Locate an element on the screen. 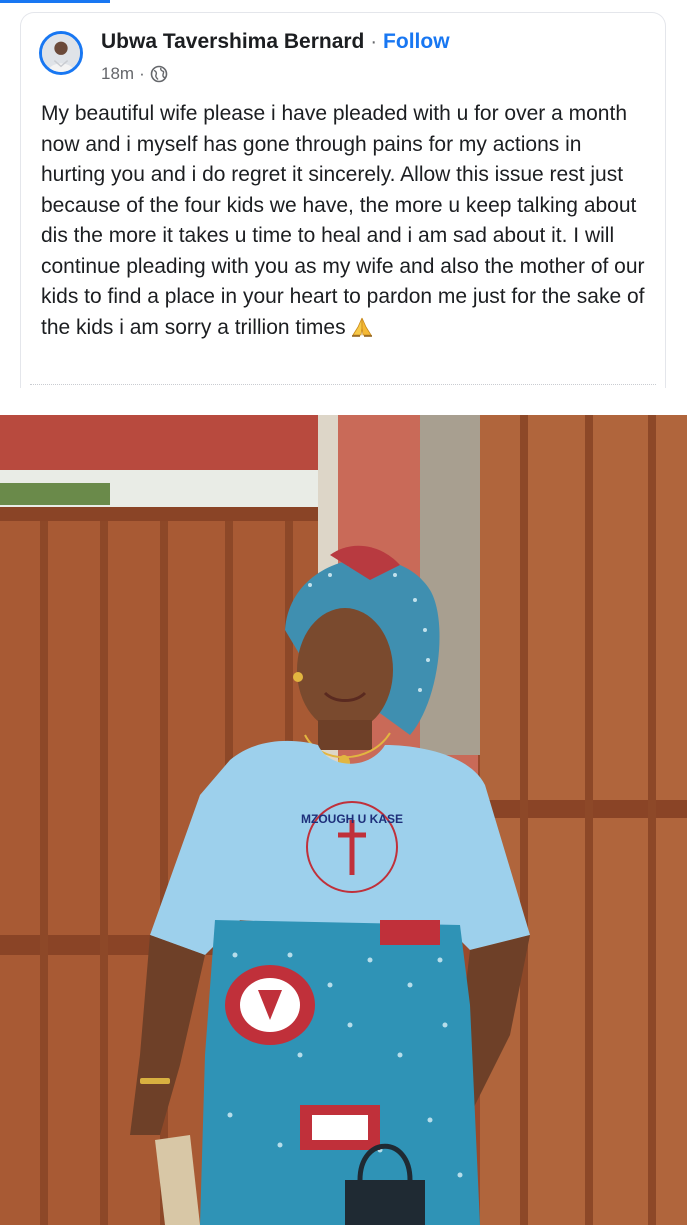 This screenshot has height=1225, width=687. cut-off-text-line is located at coordinates (343, 386).